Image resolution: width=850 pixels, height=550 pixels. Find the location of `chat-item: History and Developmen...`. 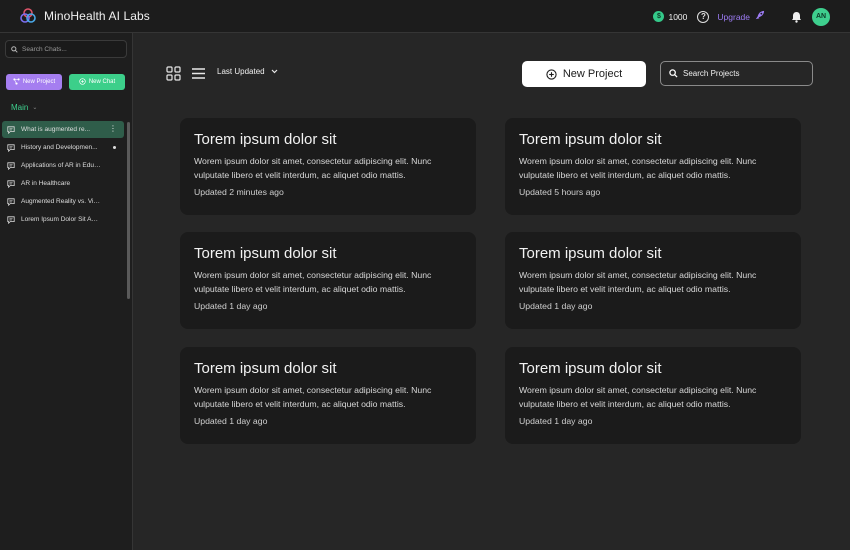

chat-item: History and Developmen... is located at coordinates (63, 147).